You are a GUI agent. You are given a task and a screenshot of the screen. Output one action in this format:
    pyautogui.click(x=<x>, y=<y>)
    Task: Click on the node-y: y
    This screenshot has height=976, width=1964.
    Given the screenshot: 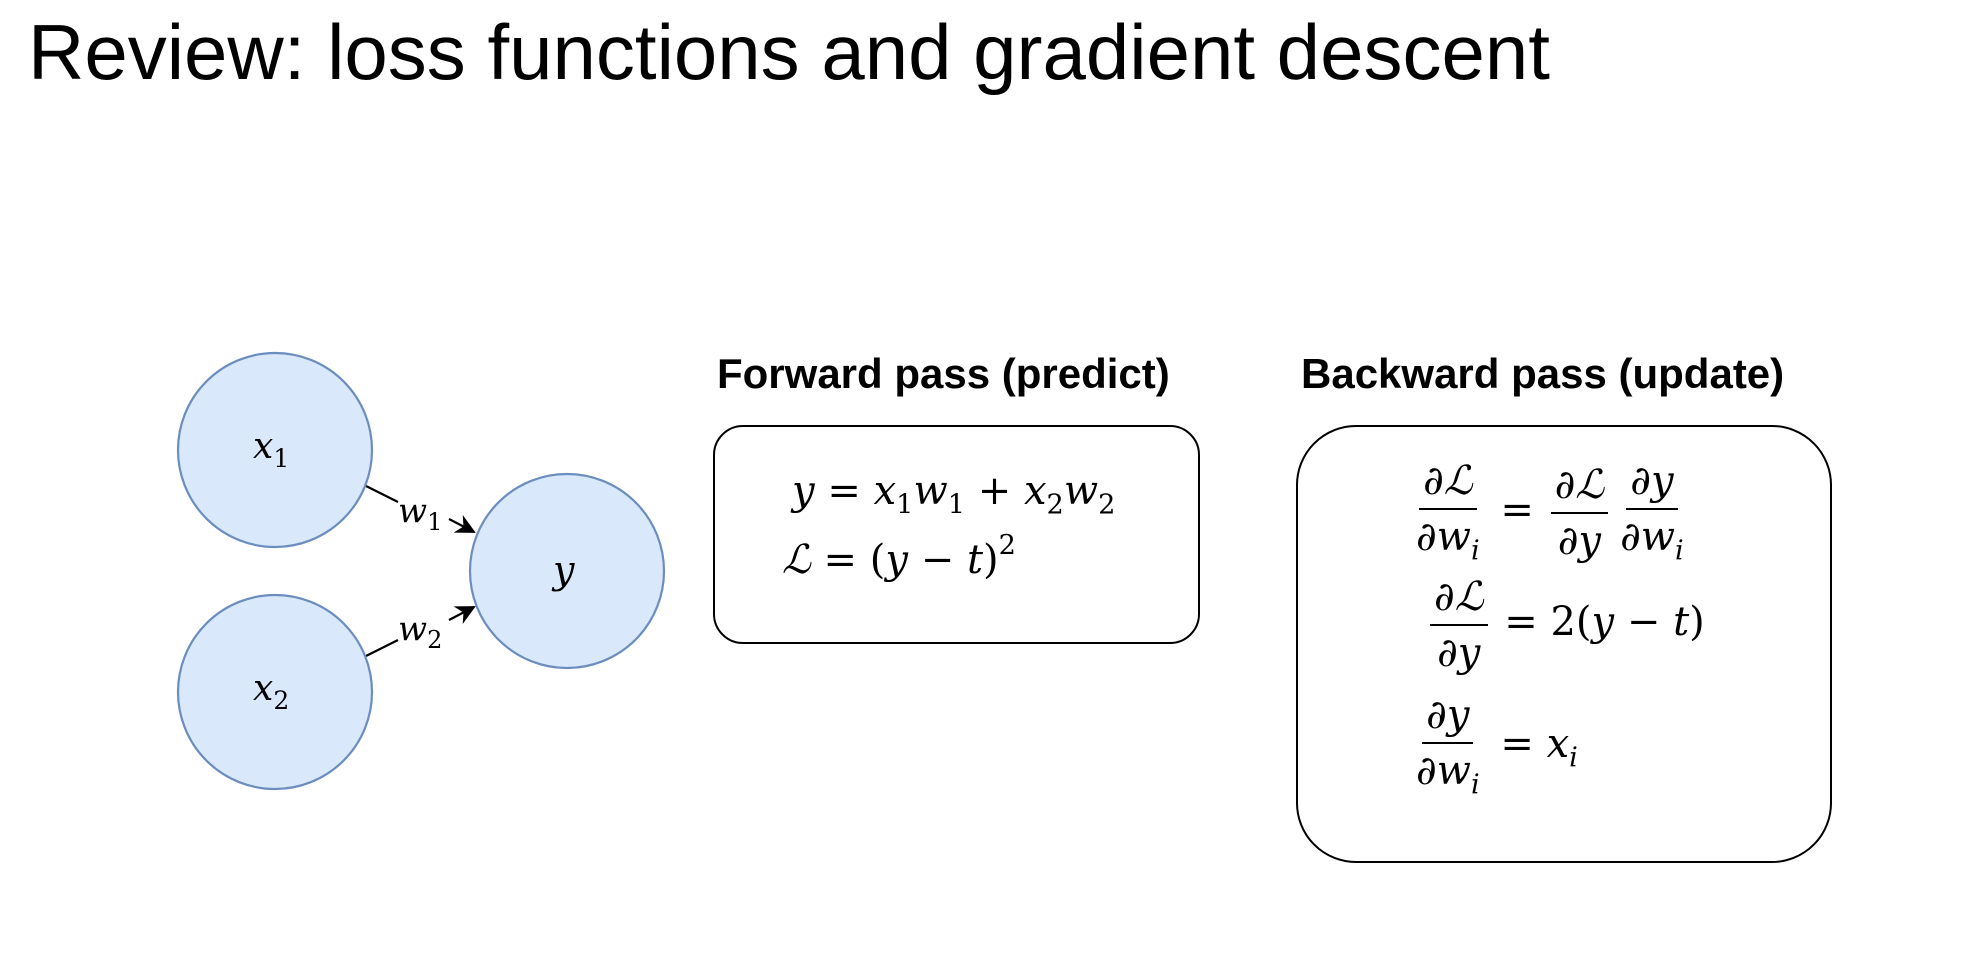 What is the action you would take?
    pyautogui.click(x=567, y=571)
    